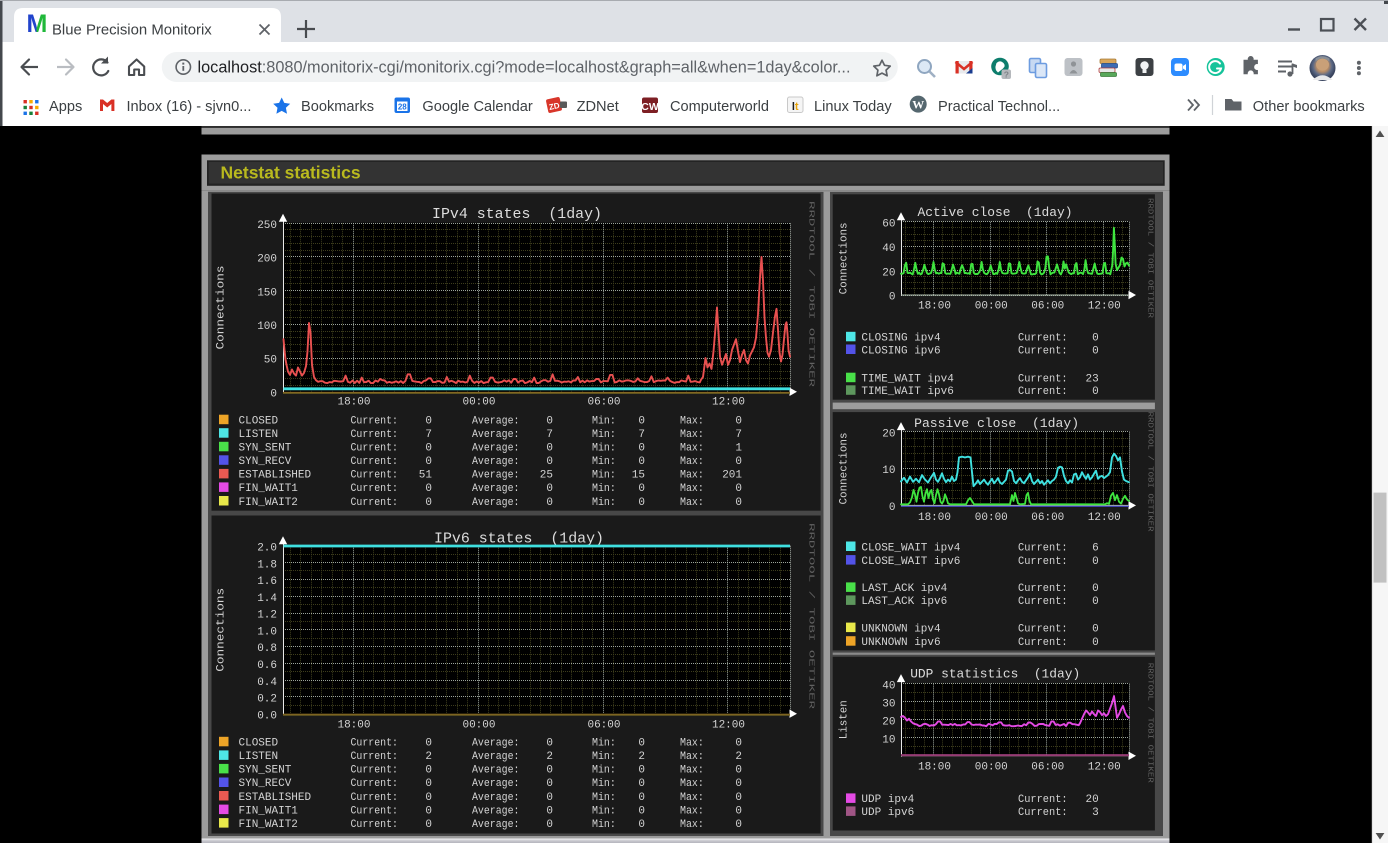 The image size is (1388, 843). What do you see at coordinates (259, 435) in the screenshot?
I see `svg-text: LISTEN` at bounding box center [259, 435].